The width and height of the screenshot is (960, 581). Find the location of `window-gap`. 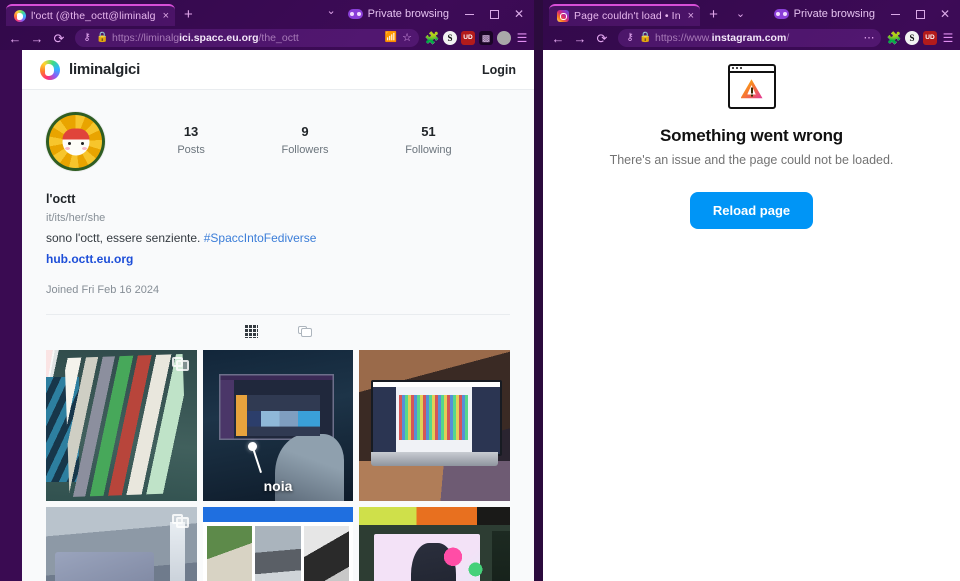

window-gap is located at coordinates (538, 290).